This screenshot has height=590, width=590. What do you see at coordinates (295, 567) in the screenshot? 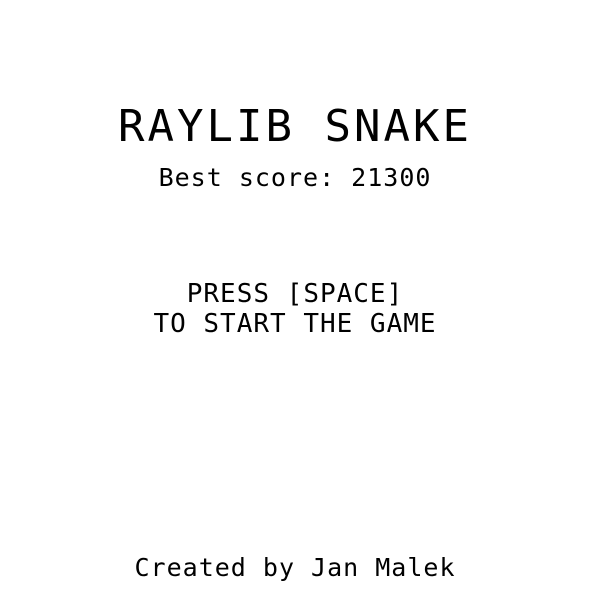
I see `credits-text: Created by Jan Malek` at bounding box center [295, 567].